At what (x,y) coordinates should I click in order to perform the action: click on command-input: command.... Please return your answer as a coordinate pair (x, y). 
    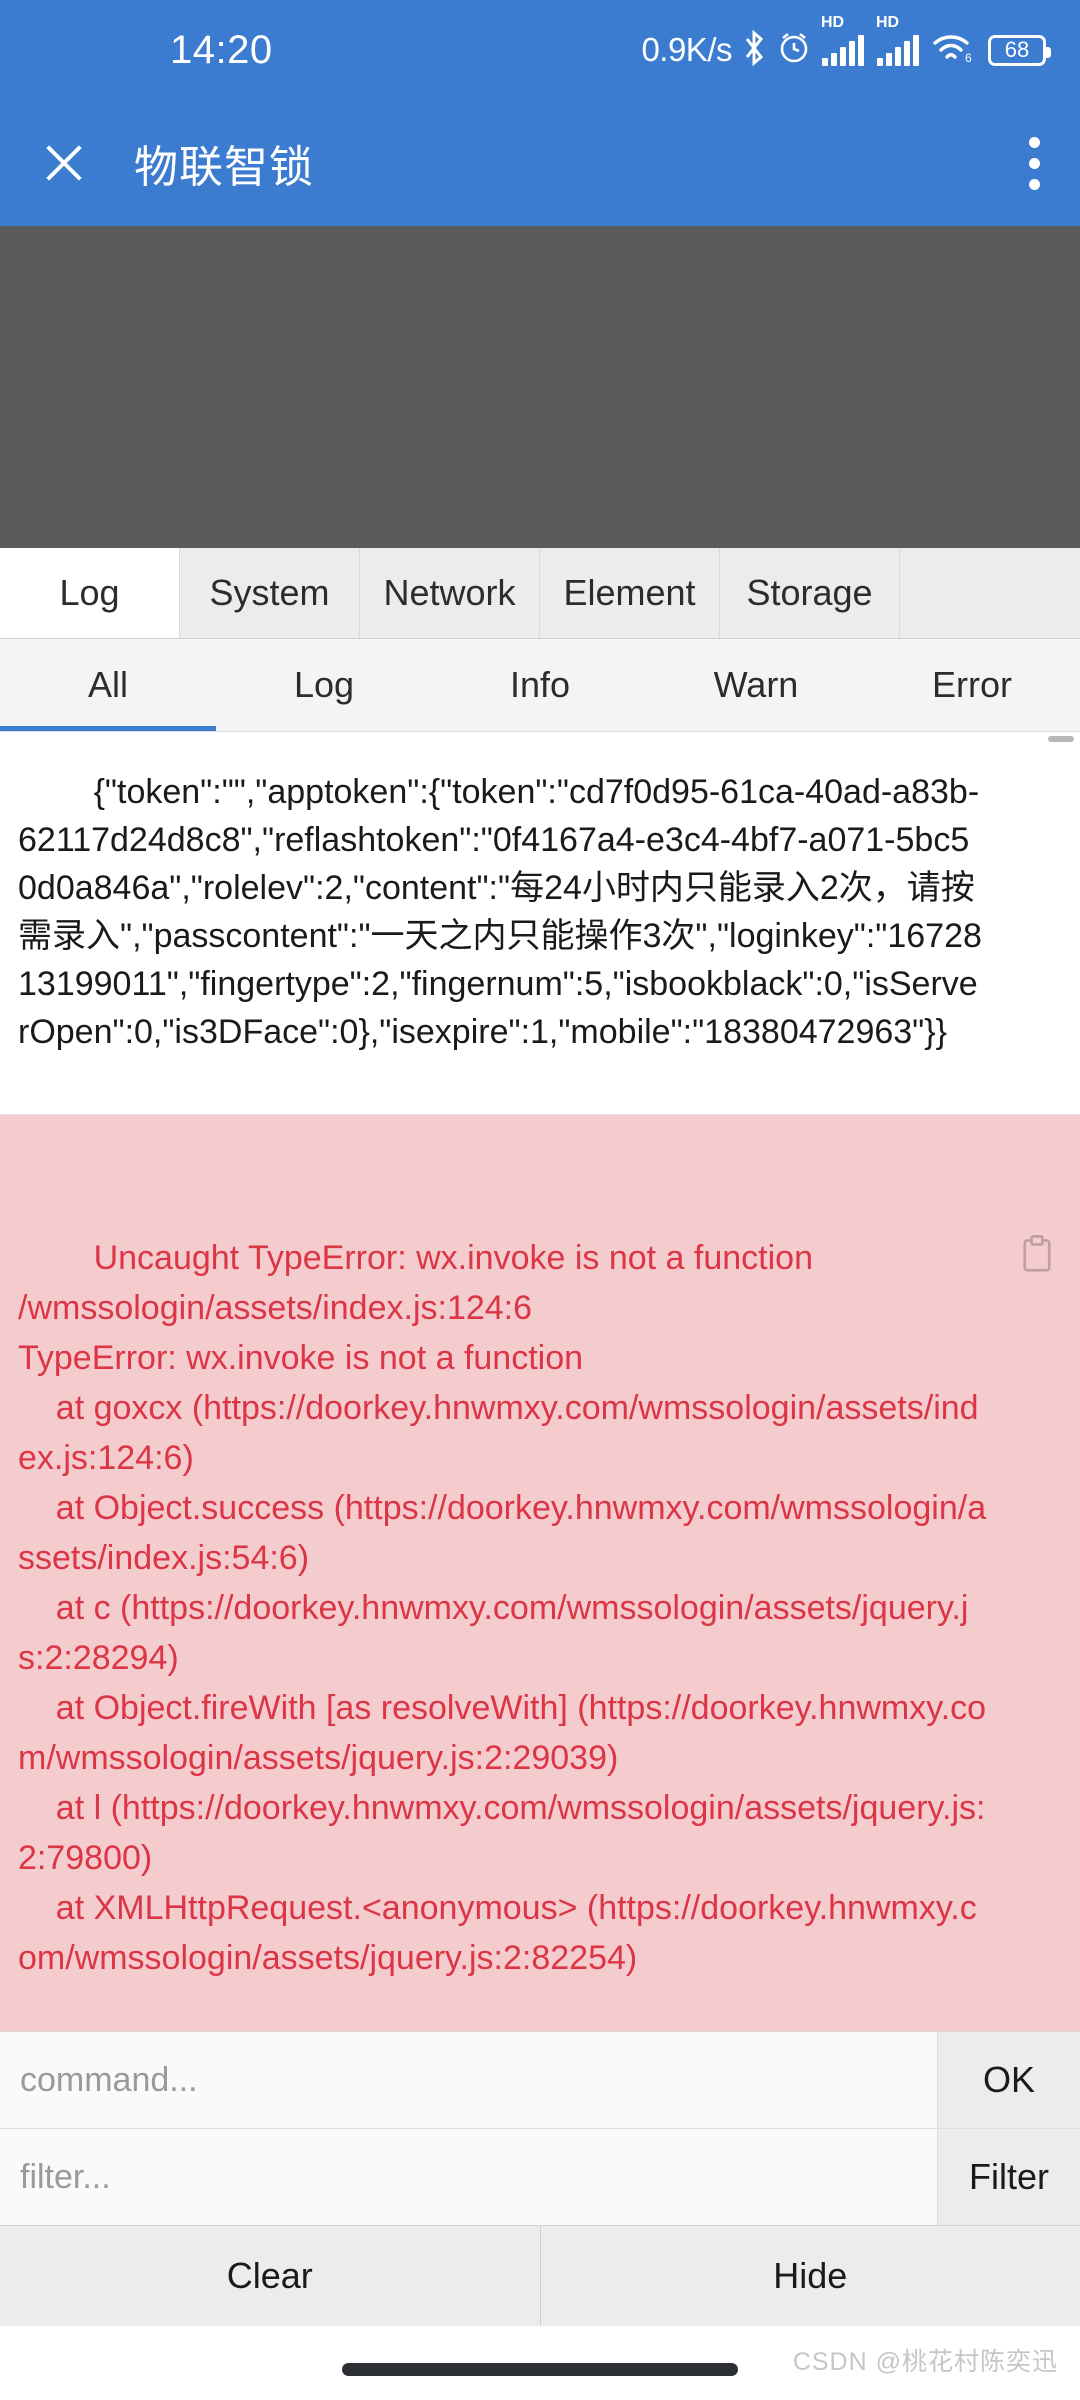
    Looking at the image, I should click on (468, 2080).